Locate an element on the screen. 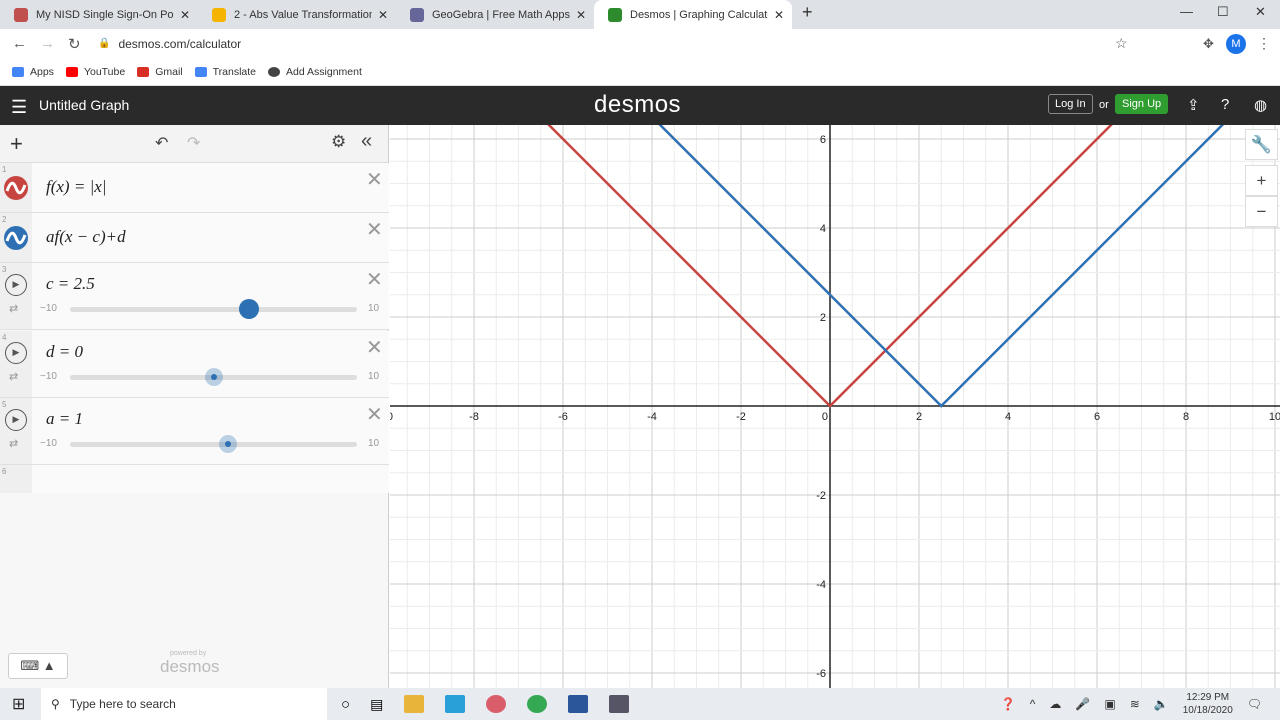  volume-icon: 🔈 is located at coordinates (1161, 704).